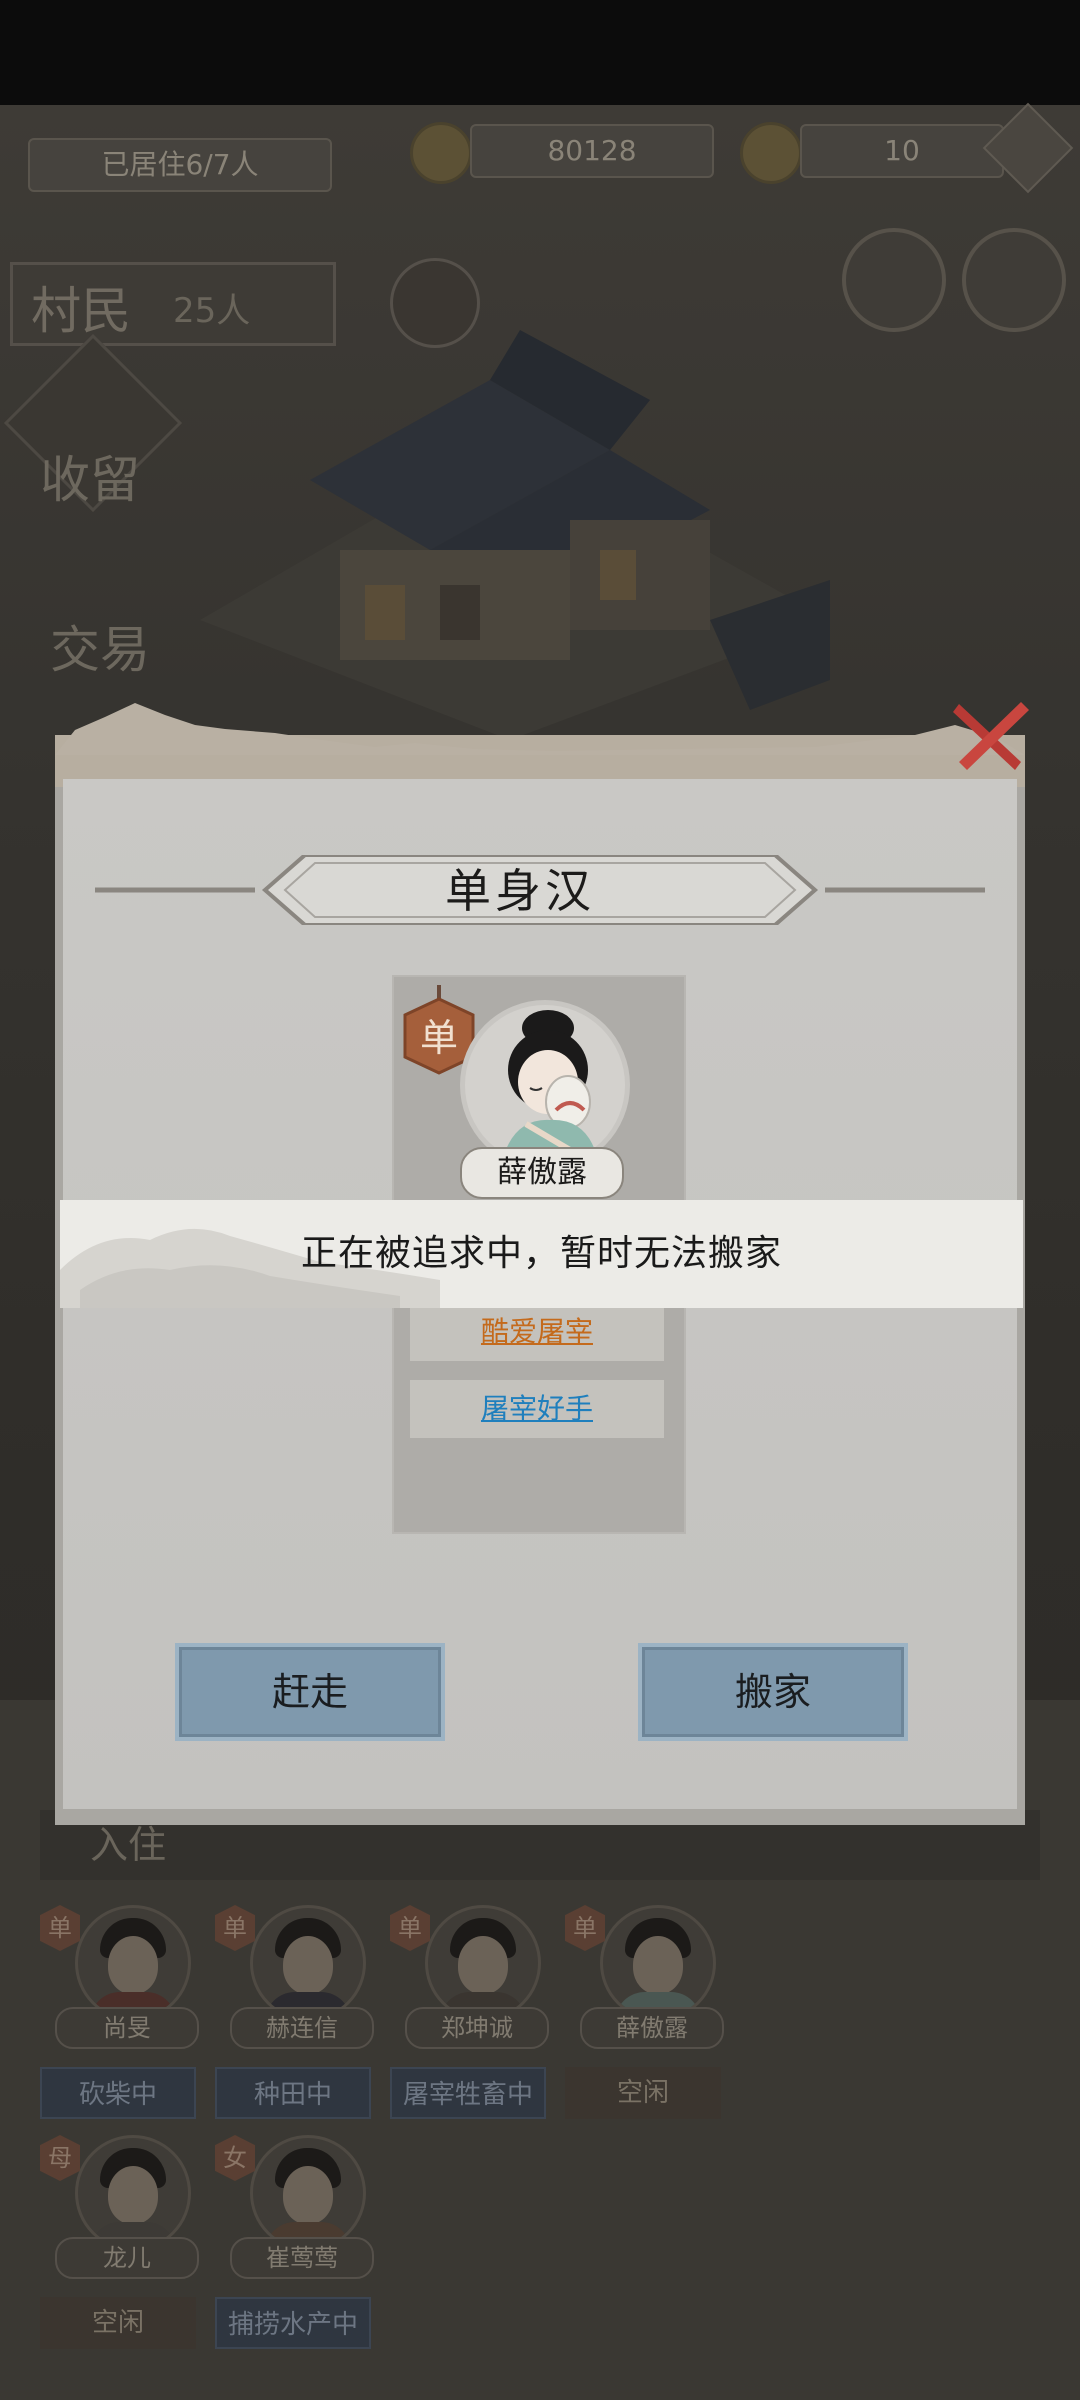 The height and width of the screenshot is (2400, 1080). I want to click on woman-with-fan-icon, so click(545, 1087).